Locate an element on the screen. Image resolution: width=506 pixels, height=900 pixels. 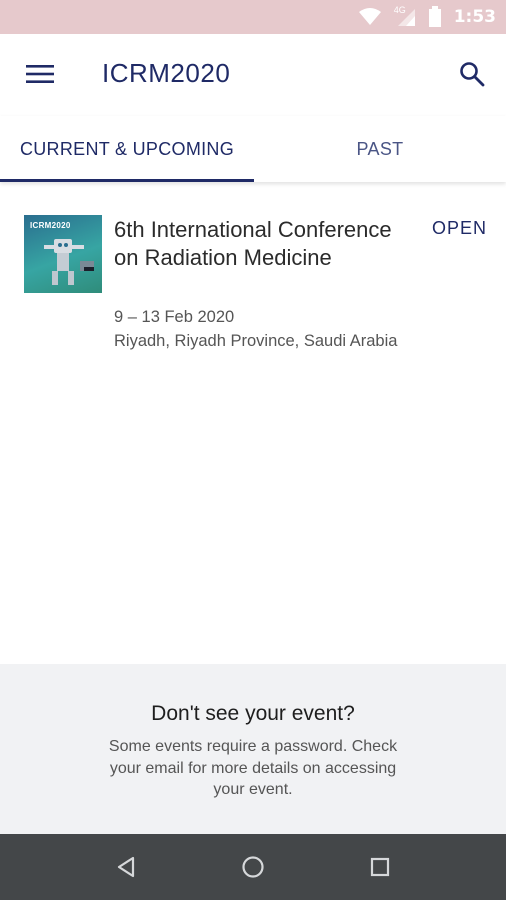
hamburger-menu-icon is located at coordinates (40, 74).